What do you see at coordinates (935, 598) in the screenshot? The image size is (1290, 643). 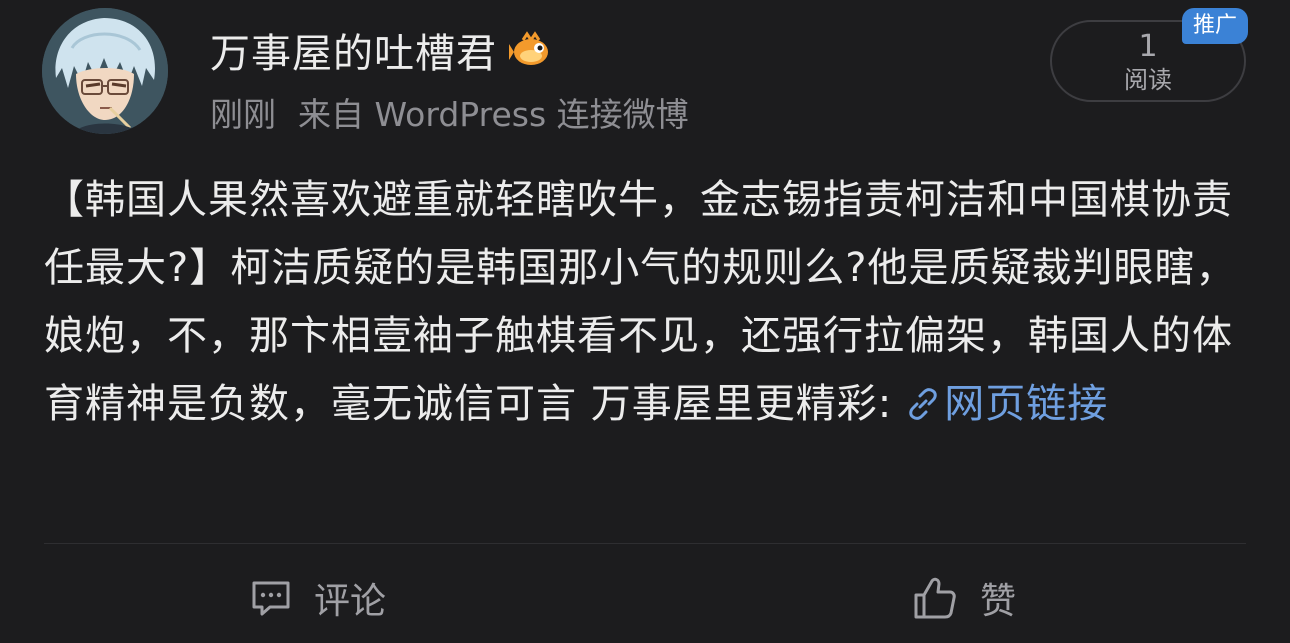 I see `thumbs-up-icon` at bounding box center [935, 598].